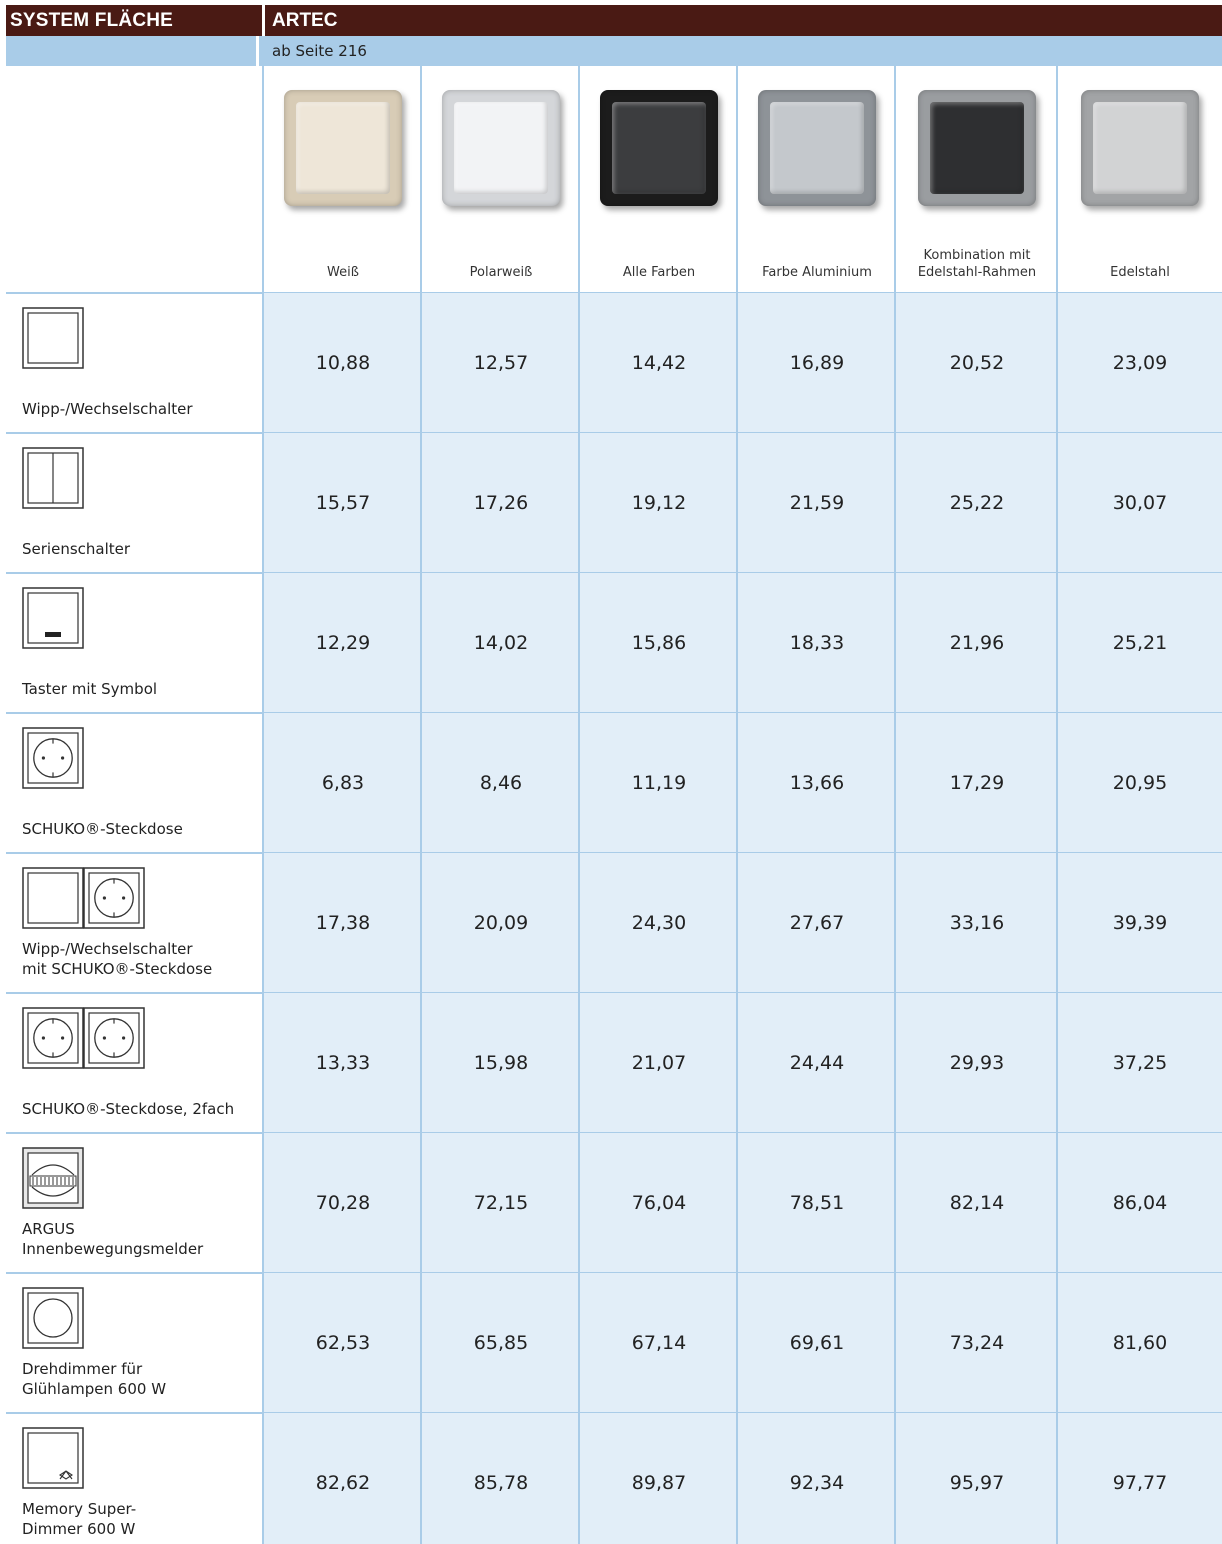 This screenshot has height=1544, width=1222. What do you see at coordinates (501, 1203) in the screenshot?
I see `price-cell: 72,15` at bounding box center [501, 1203].